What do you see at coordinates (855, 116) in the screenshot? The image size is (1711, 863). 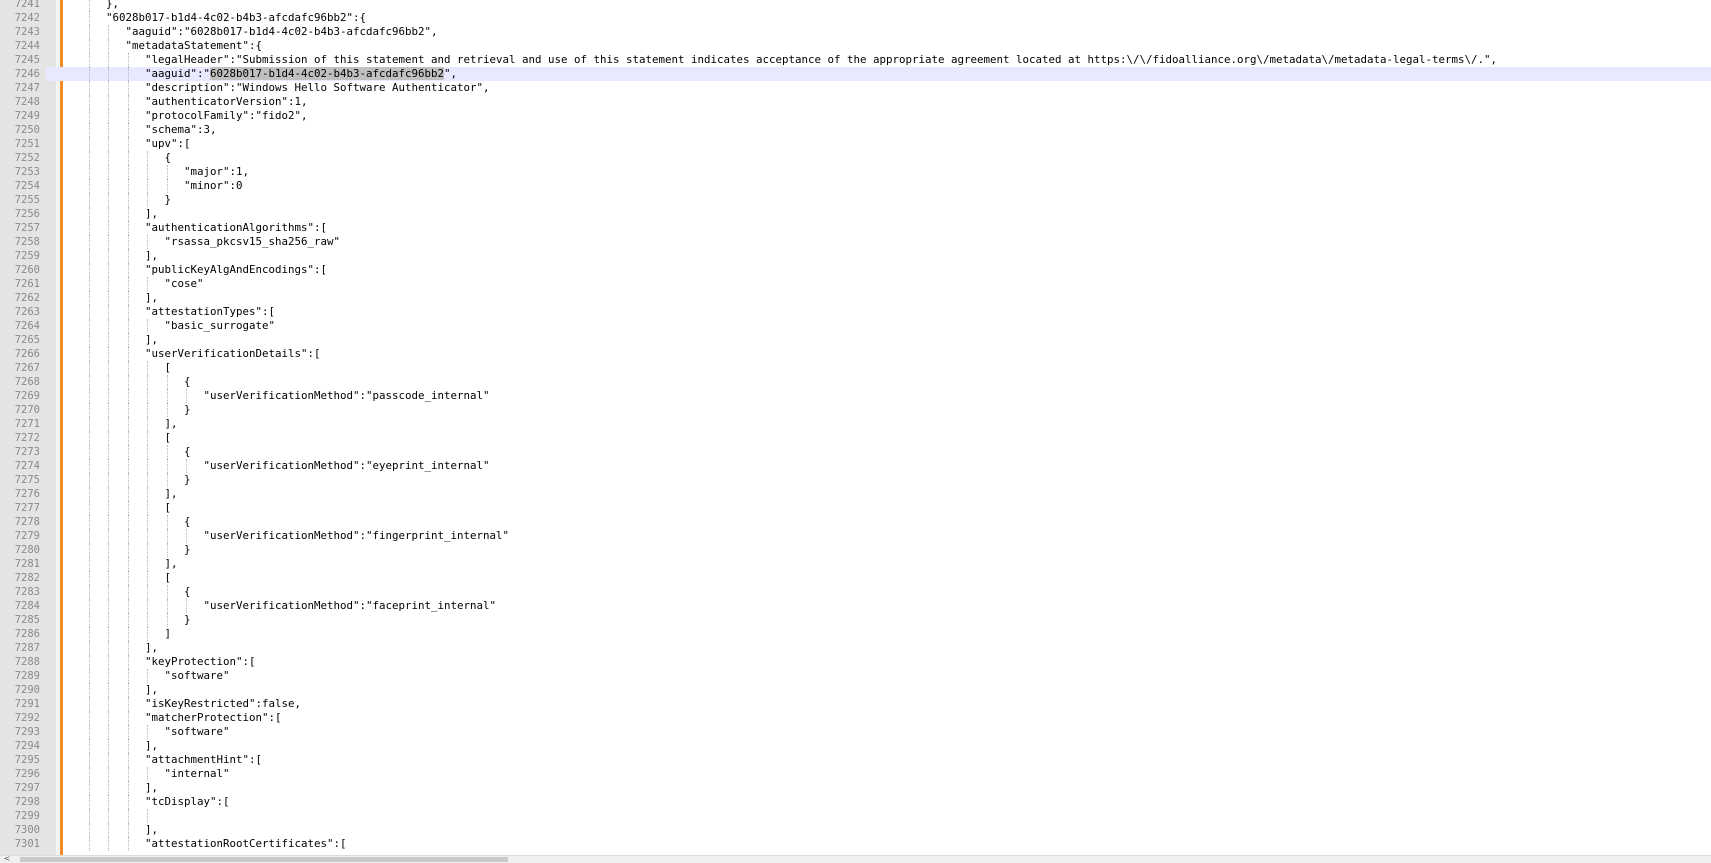 I see `code-line: 7249 "protocolFamily":"fido2",` at bounding box center [855, 116].